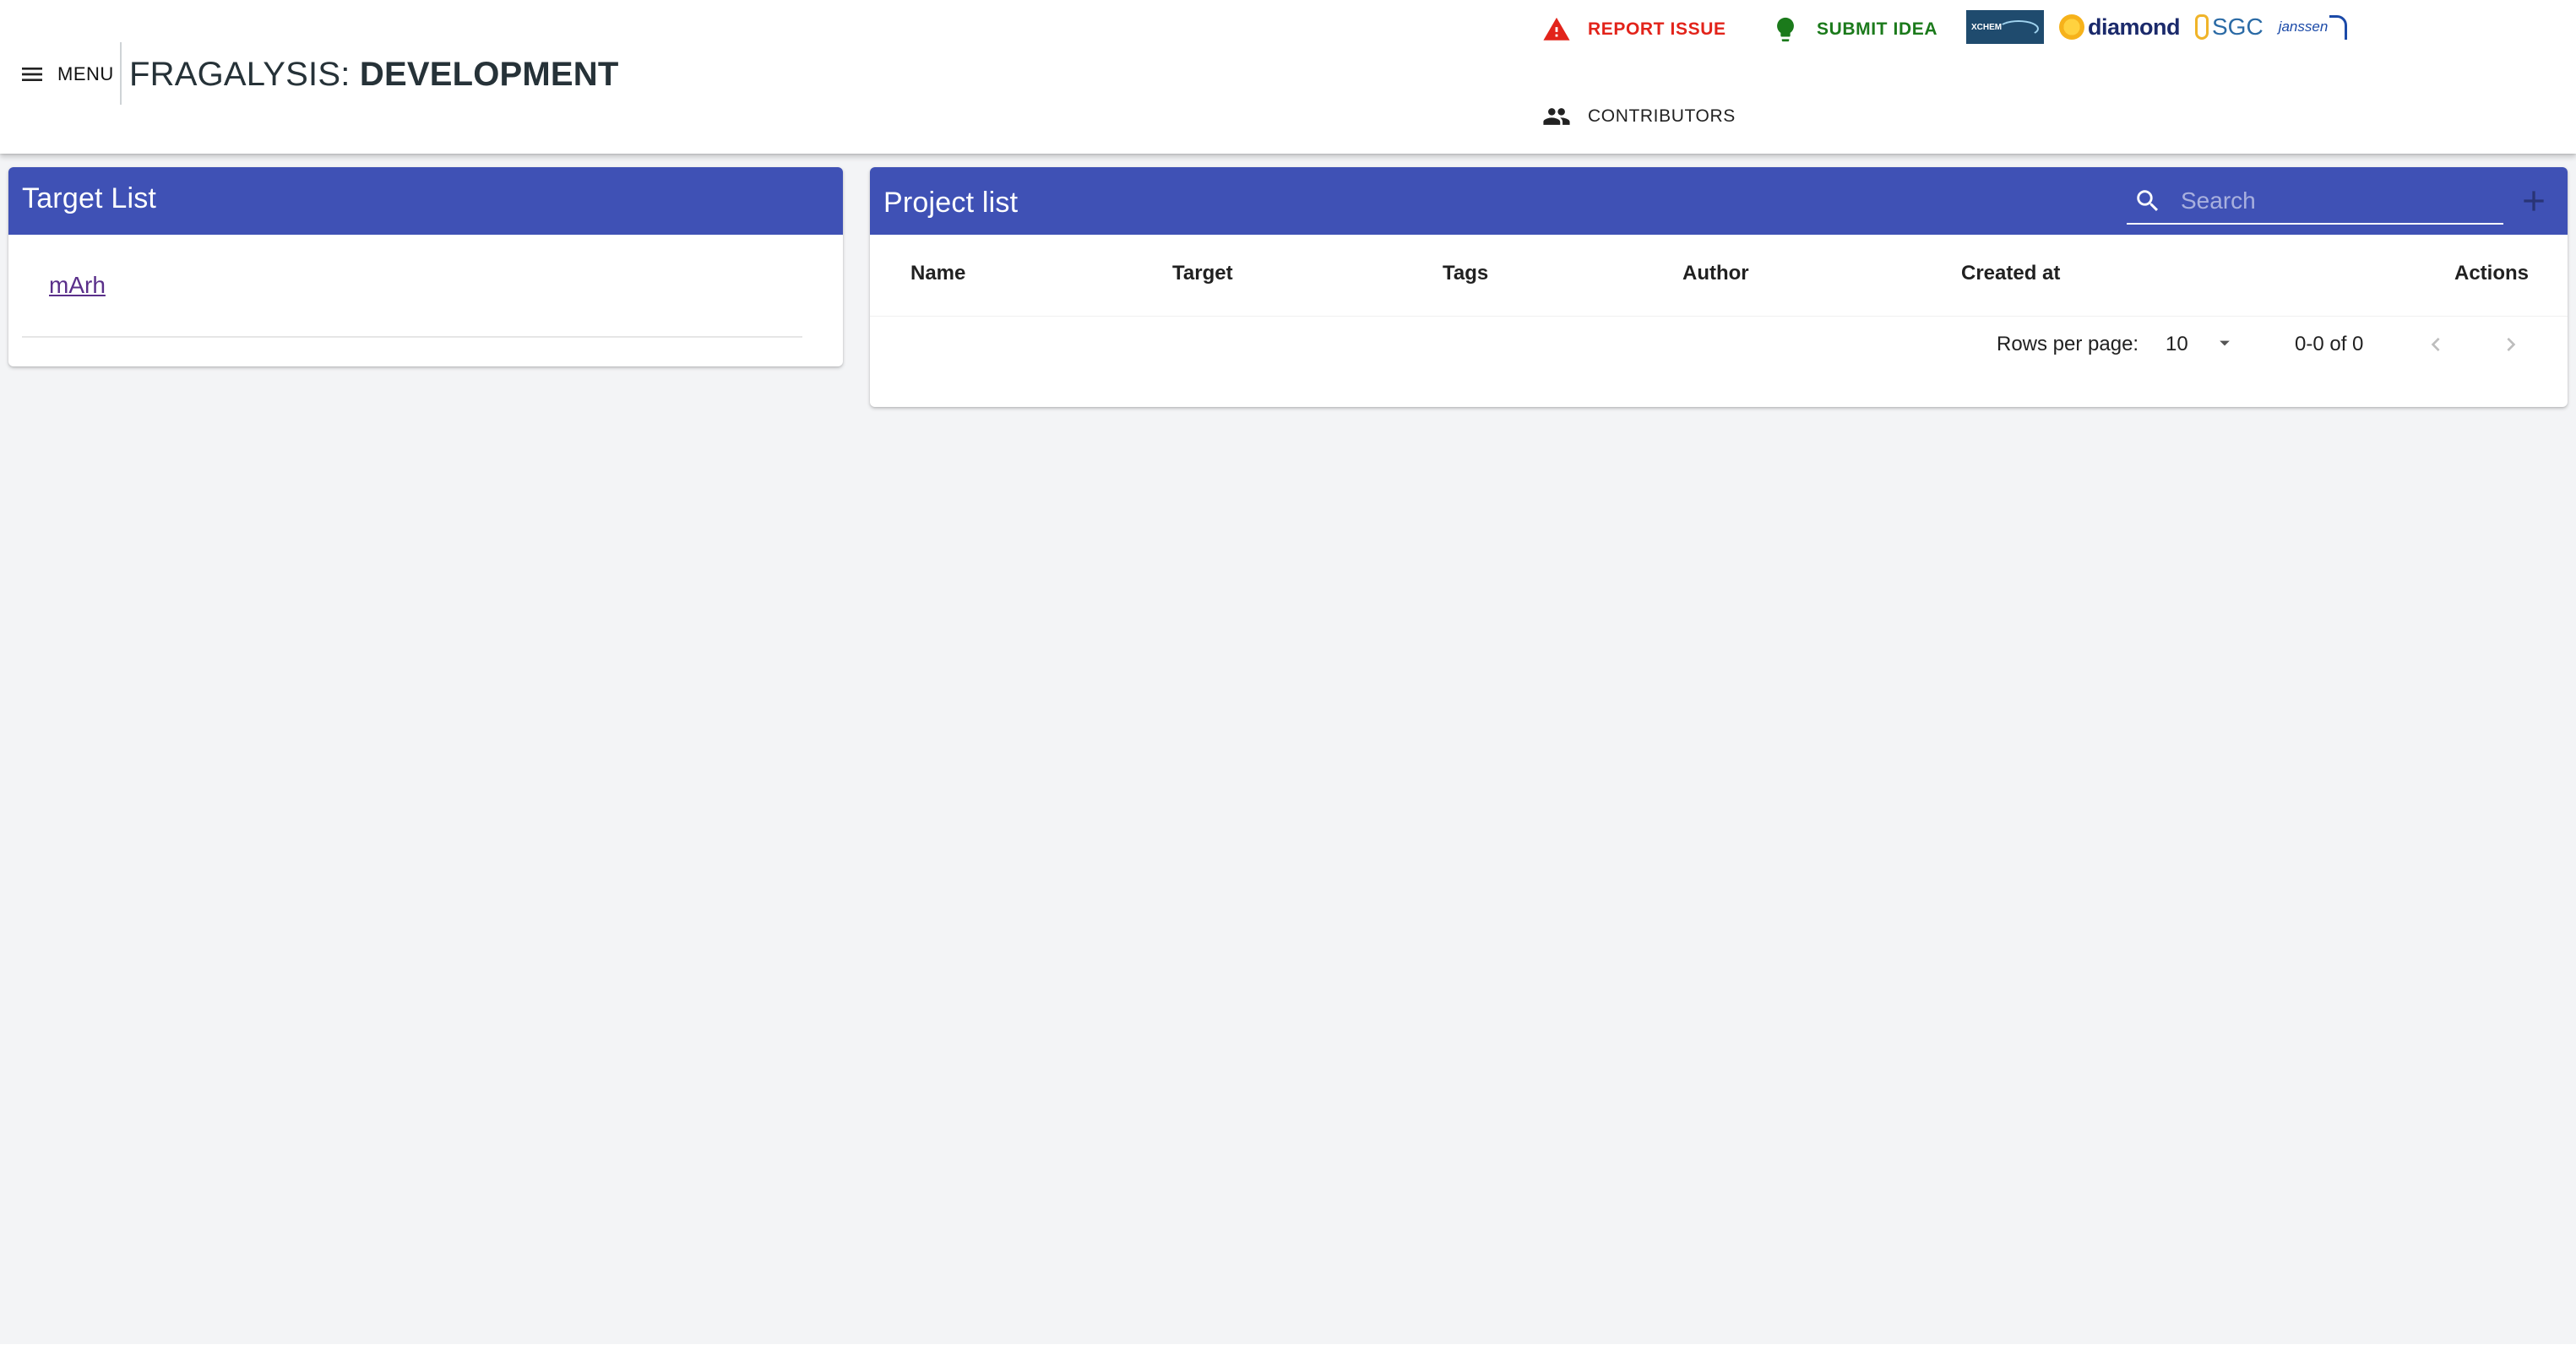  I want to click on submit-idea-button: SUBMIT IDEA, so click(1854, 30).